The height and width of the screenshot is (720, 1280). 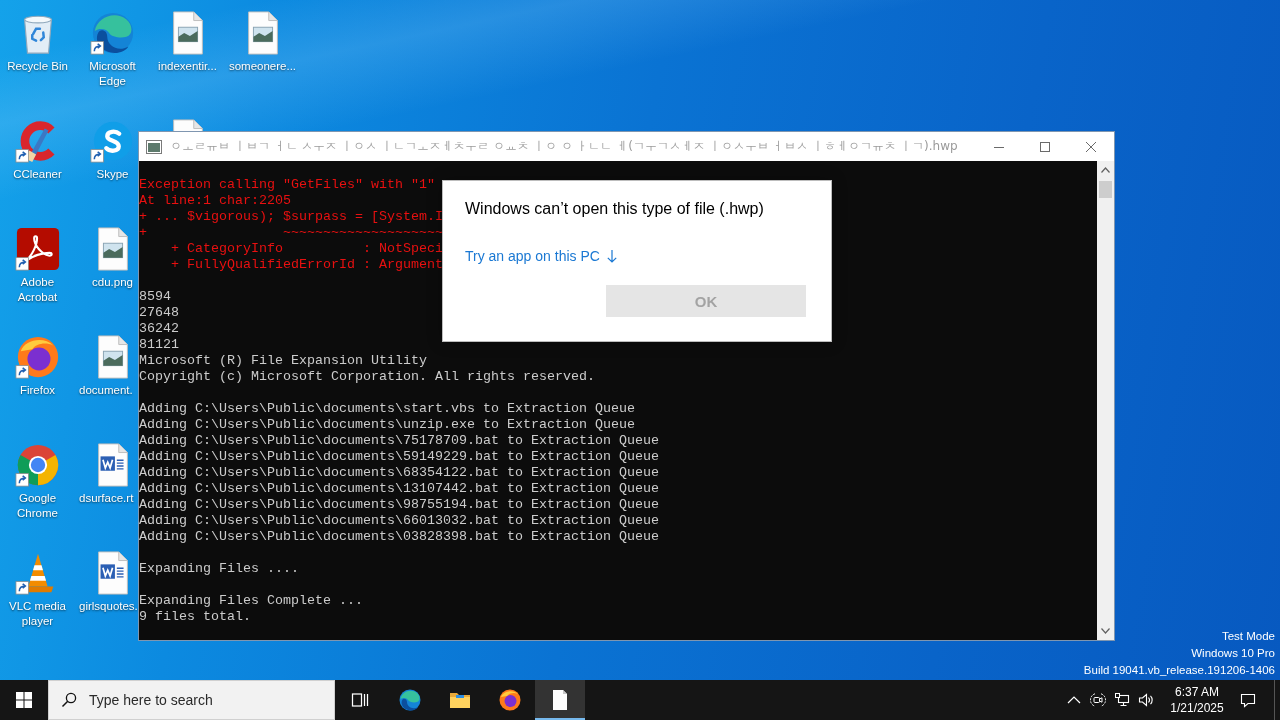 What do you see at coordinates (108, 606) in the screenshot?
I see `desktop-icon-label: girlsquotes.` at bounding box center [108, 606].